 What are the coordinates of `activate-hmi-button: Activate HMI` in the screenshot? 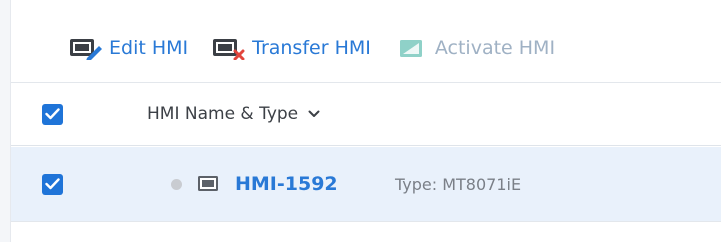 It's located at (475, 48).